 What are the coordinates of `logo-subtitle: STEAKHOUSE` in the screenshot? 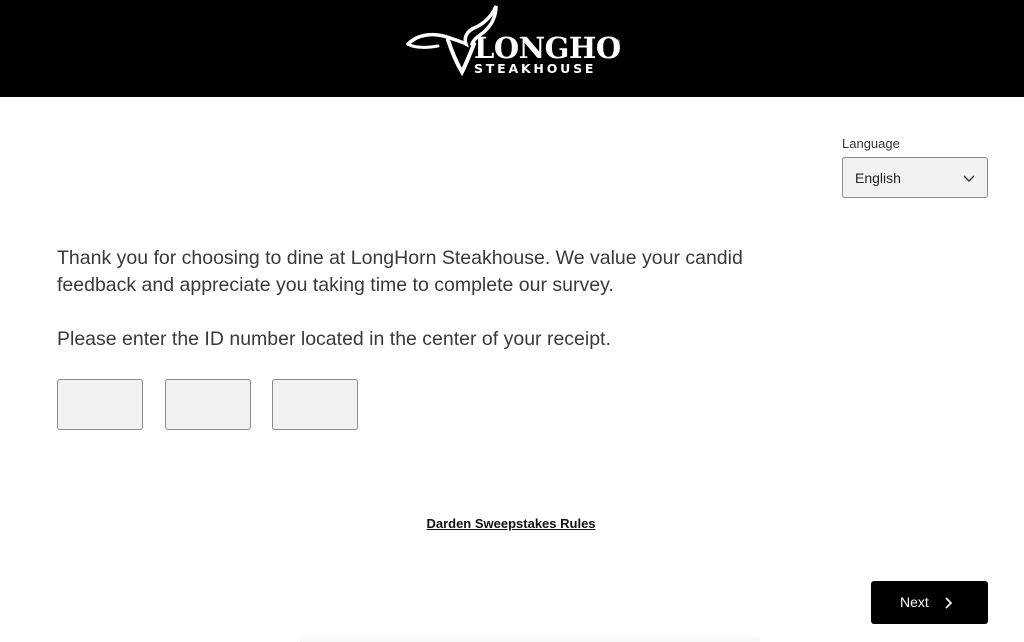 It's located at (535, 68).